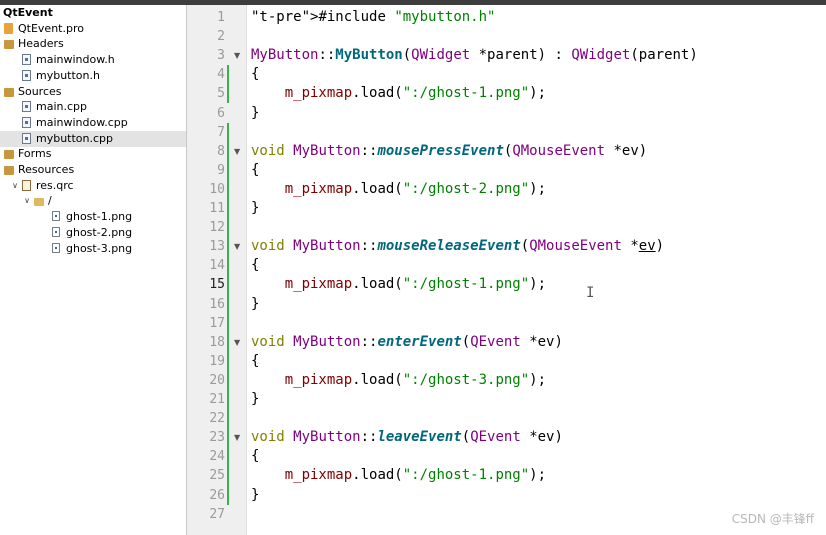  Describe the element at coordinates (407, 342) in the screenshot. I see `code-line: void MyButton::enterEvent(QEvent *ev)` at that location.